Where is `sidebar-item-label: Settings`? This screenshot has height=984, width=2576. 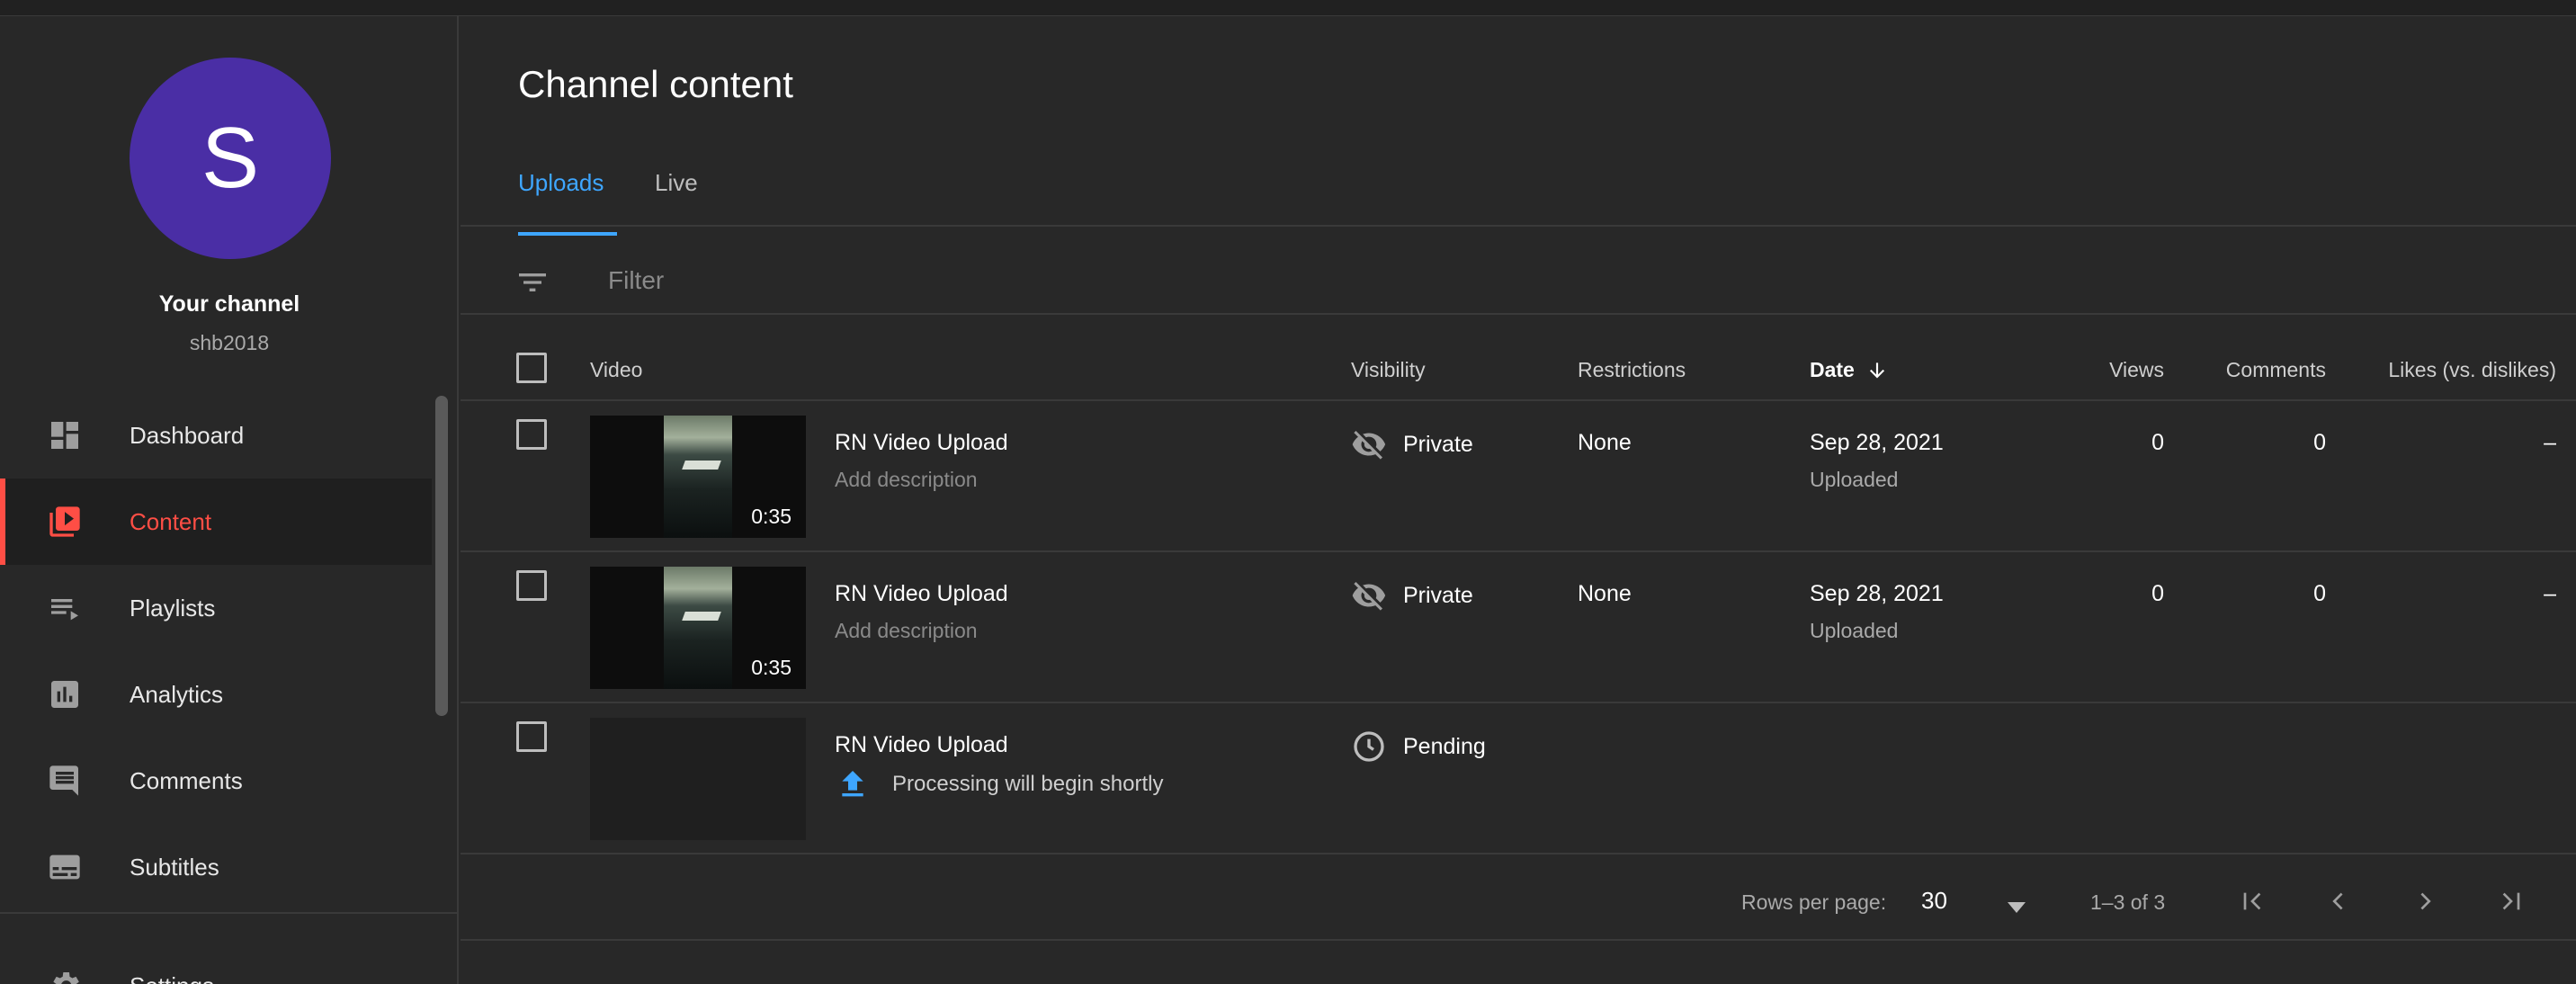 sidebar-item-label: Settings is located at coordinates (172, 978).